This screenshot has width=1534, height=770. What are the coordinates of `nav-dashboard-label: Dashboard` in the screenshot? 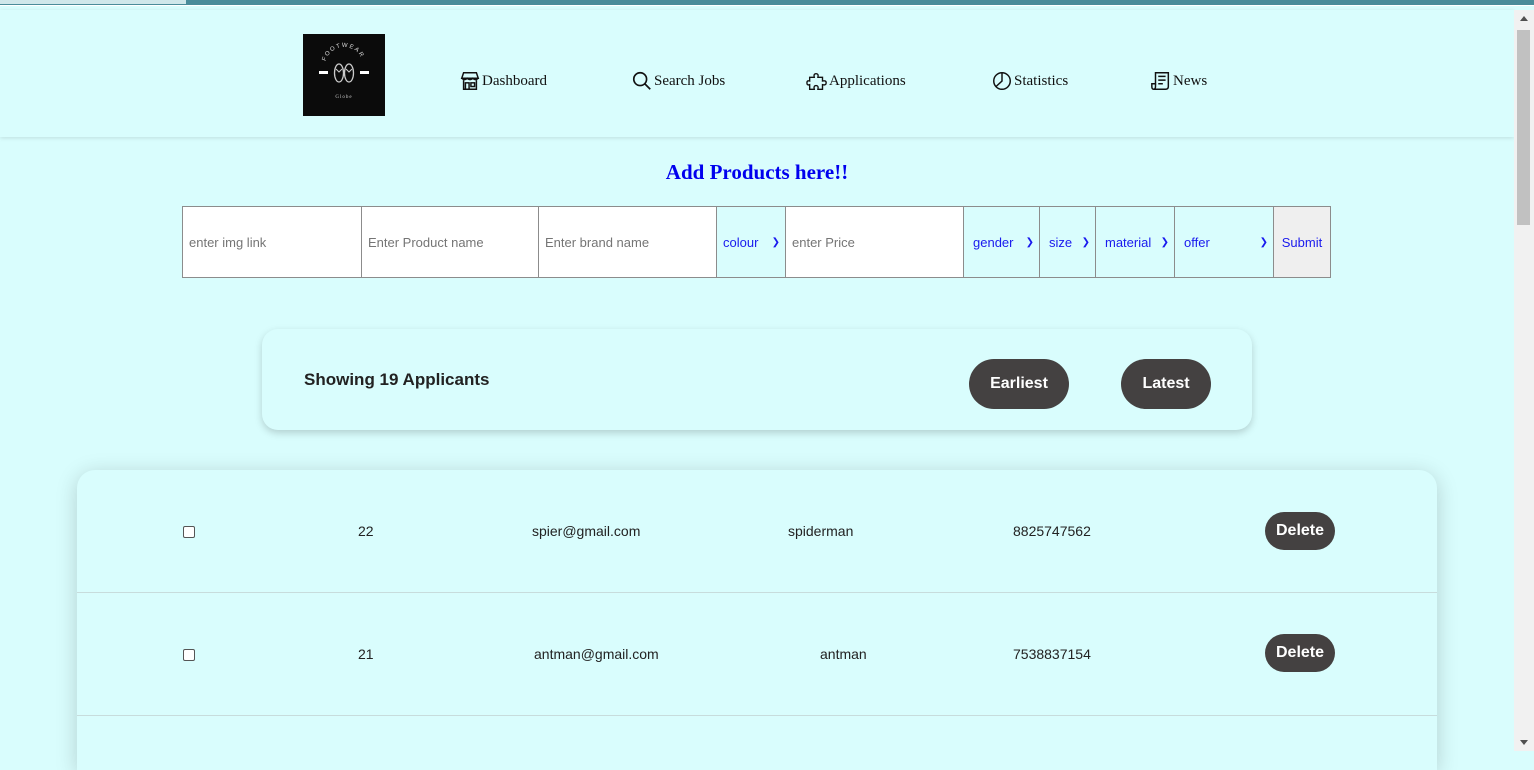 It's located at (514, 80).